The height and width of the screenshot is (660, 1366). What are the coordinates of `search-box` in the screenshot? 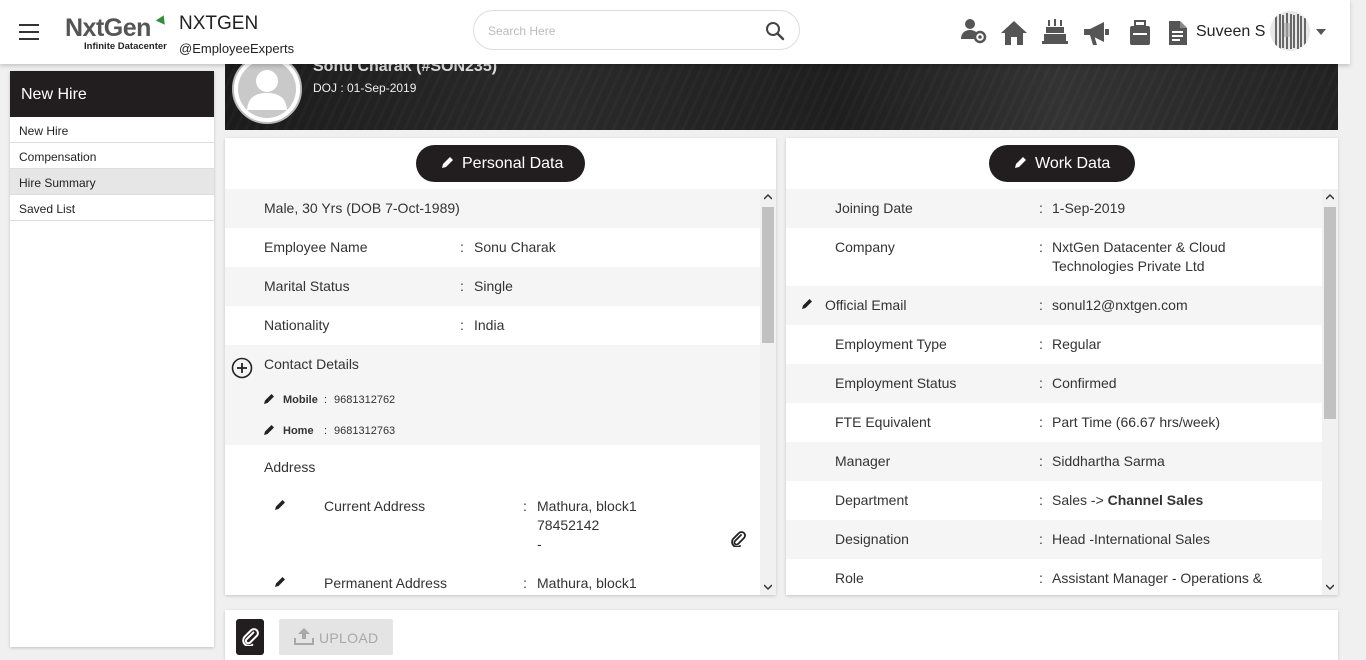 It's located at (636, 30).